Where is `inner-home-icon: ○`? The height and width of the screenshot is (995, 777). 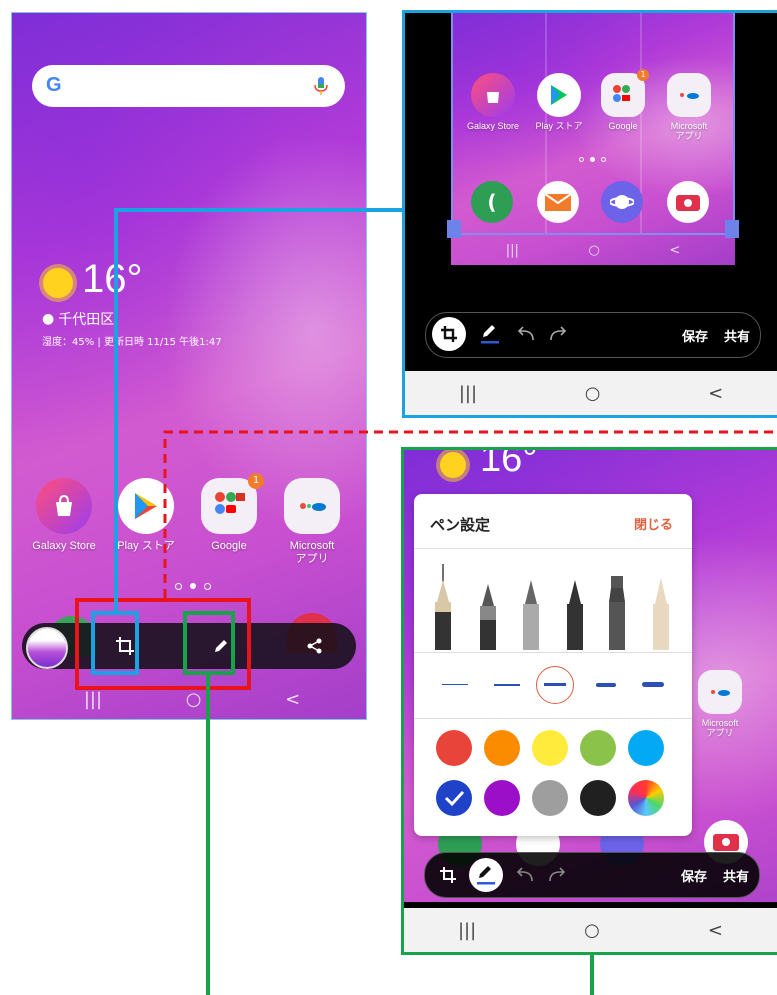
inner-home-icon: ○ is located at coordinates (594, 250).